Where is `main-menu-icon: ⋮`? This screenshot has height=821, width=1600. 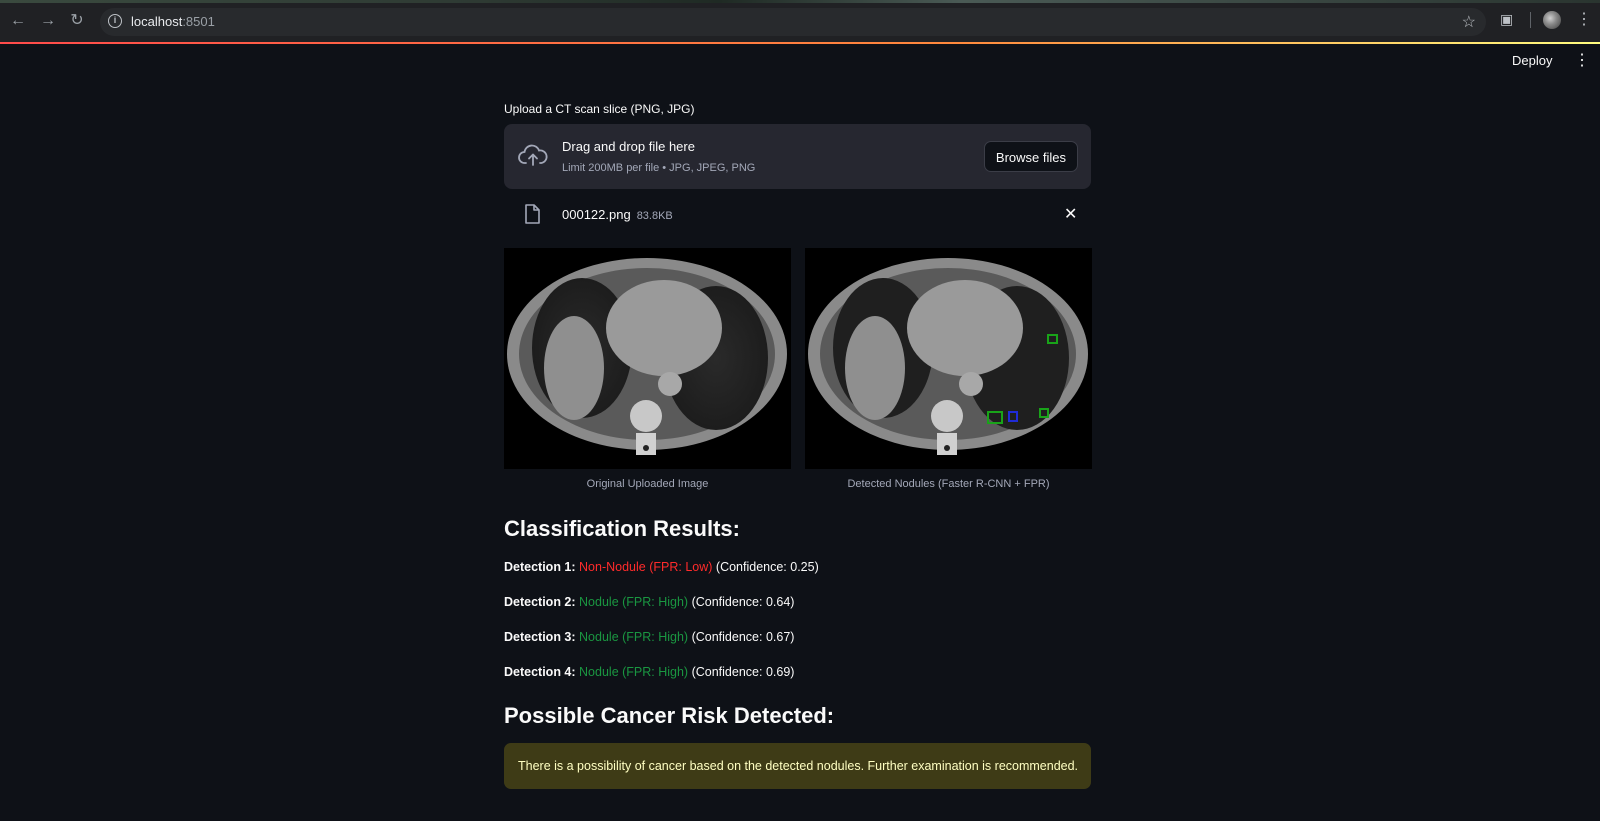 main-menu-icon: ⋮ is located at coordinates (1582, 61).